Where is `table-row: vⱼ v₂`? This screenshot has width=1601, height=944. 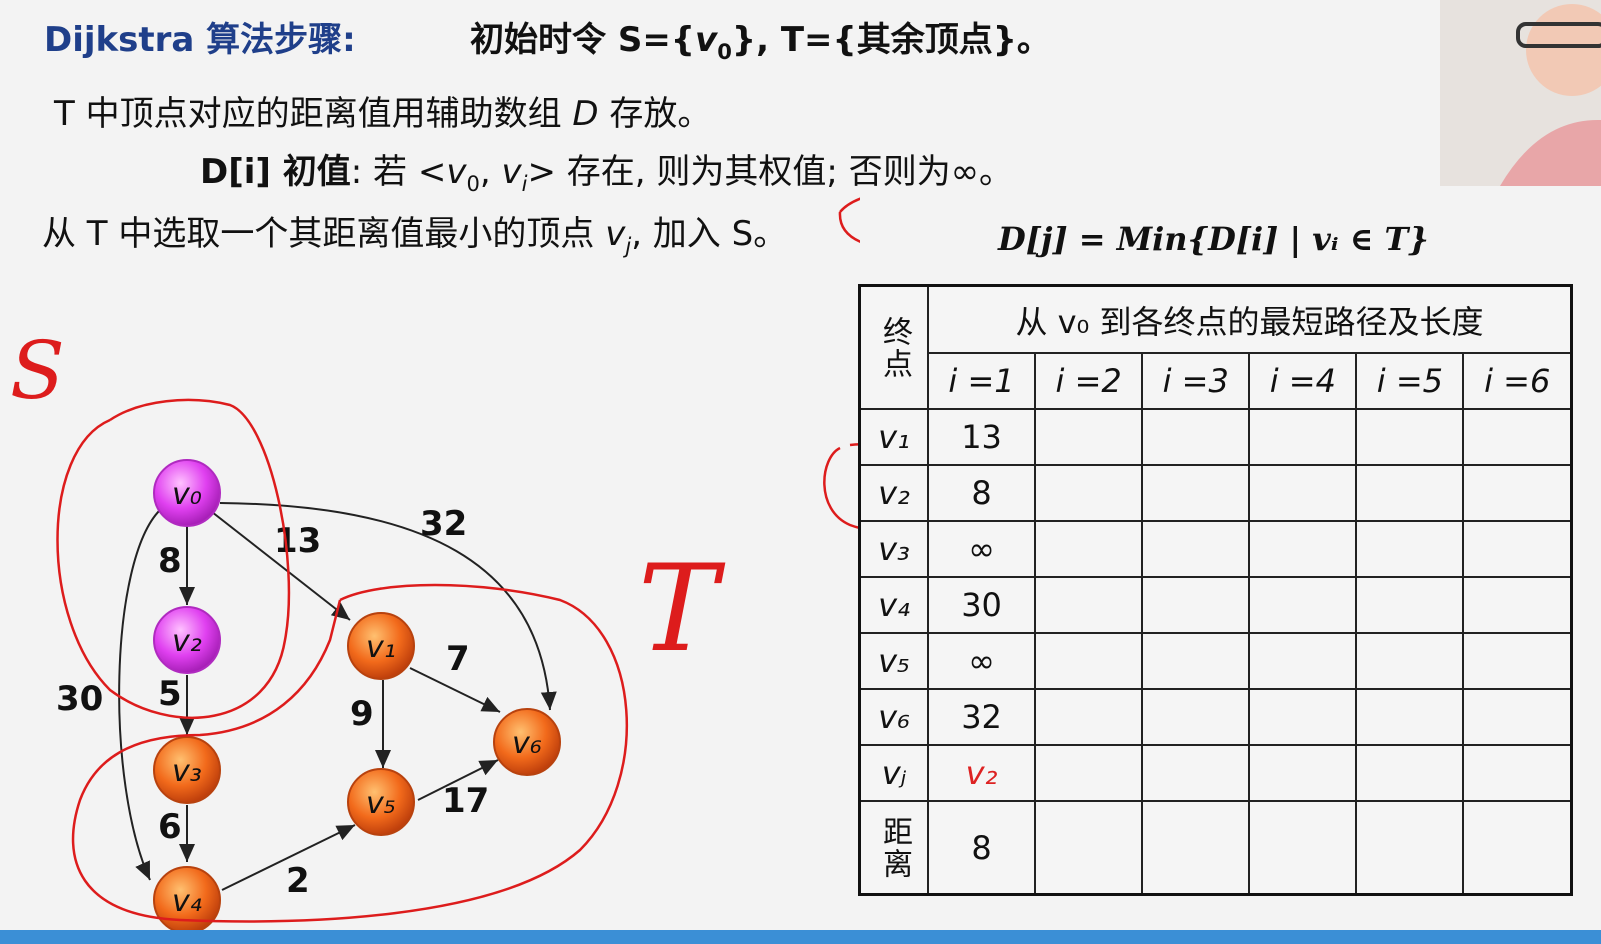
table-row: vⱼ v₂ is located at coordinates (1215, 773).